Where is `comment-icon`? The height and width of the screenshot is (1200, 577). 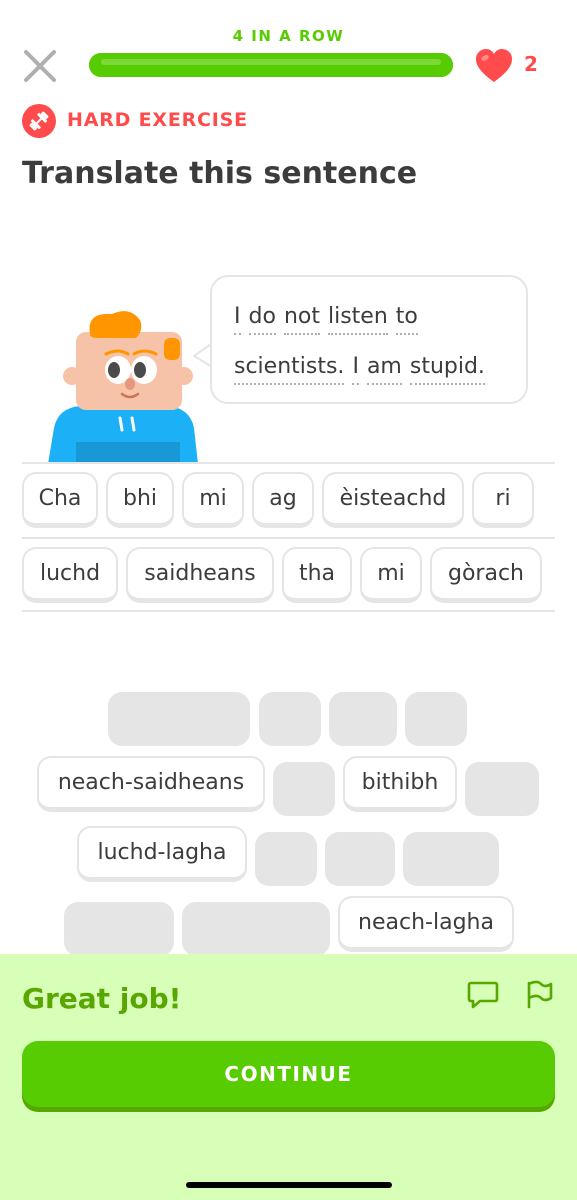 comment-icon is located at coordinates (483, 995).